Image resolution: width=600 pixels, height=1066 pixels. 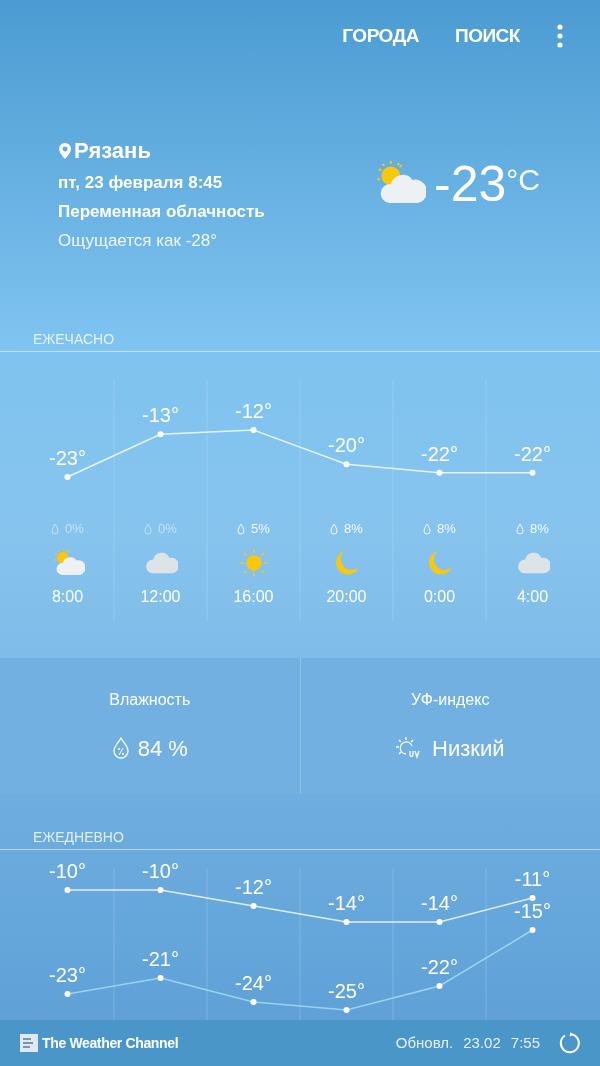 I want to click on feels-like: Ощущается как -28°, so click(x=138, y=240).